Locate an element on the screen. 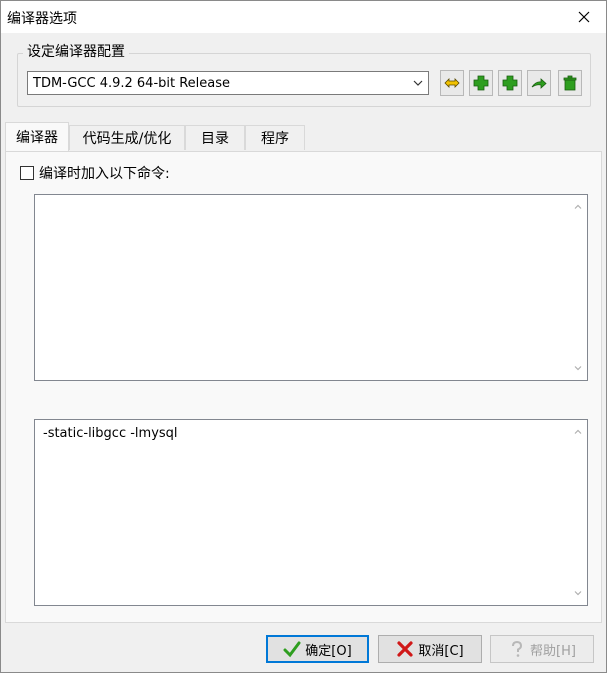  tab-label: 程序 is located at coordinates (275, 139).